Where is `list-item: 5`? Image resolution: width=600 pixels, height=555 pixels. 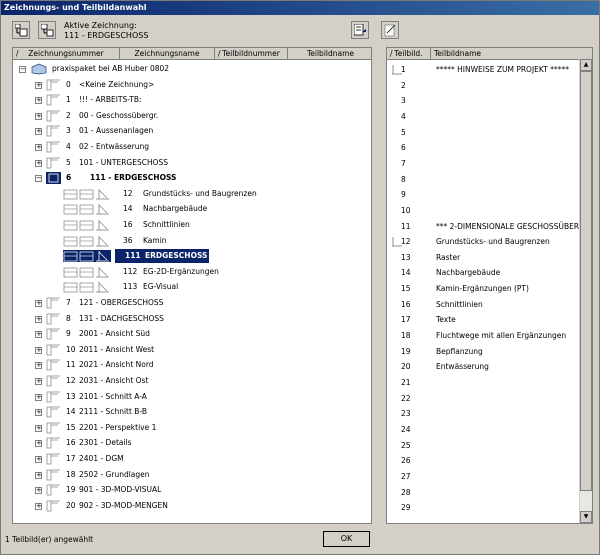 list-item: 5 is located at coordinates (483, 132).